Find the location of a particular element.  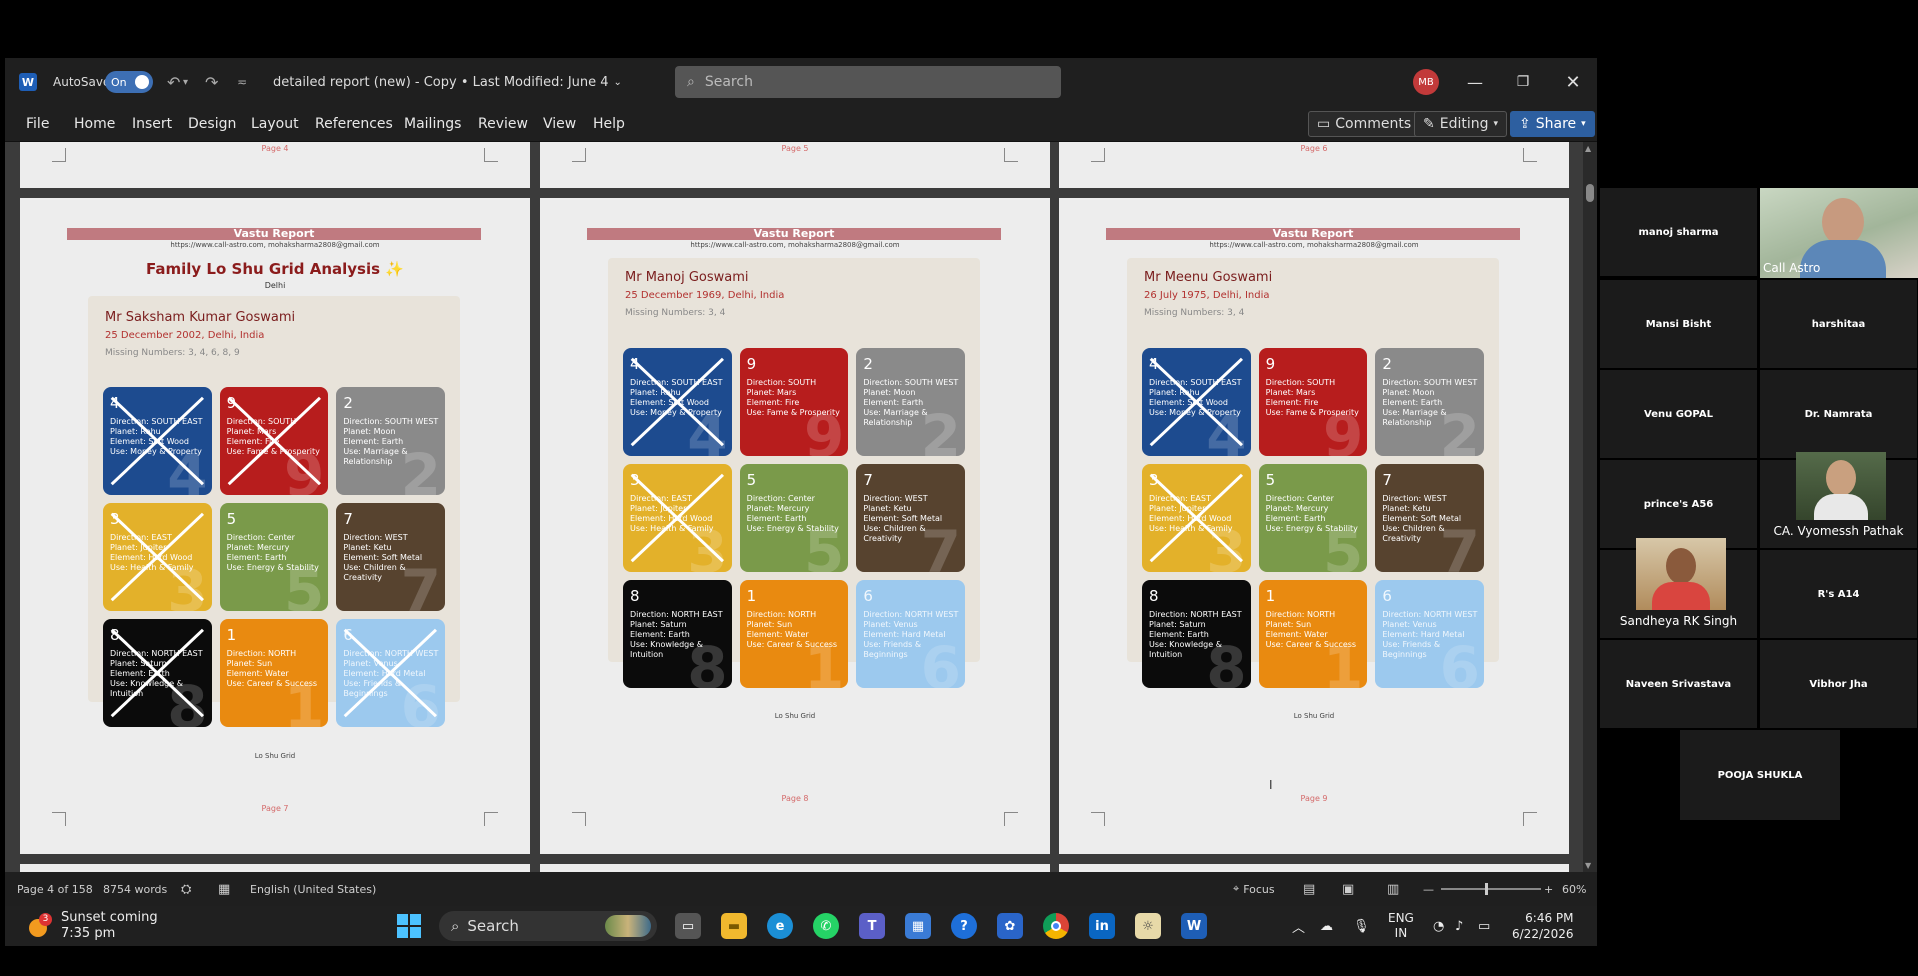

redo-icon: ↷ is located at coordinates (211, 82).